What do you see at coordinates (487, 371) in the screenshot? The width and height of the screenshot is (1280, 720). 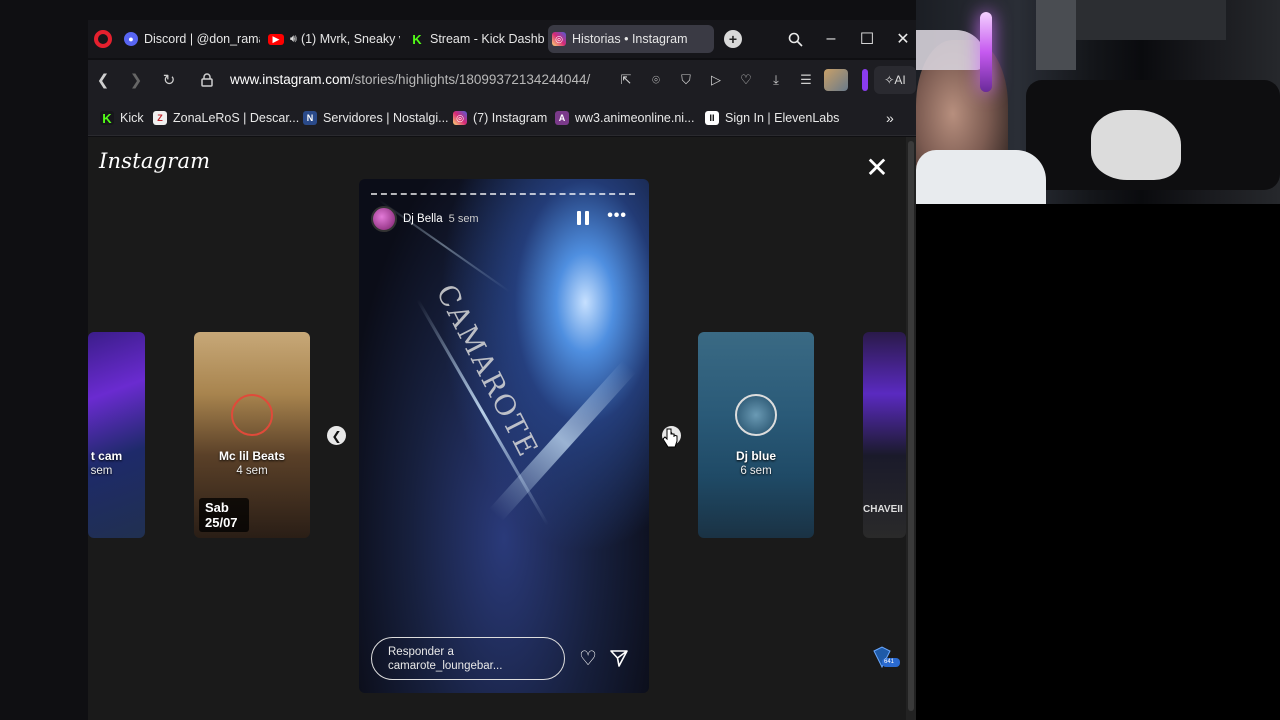 I see `story-overlay-text: CAMAROTE` at bounding box center [487, 371].